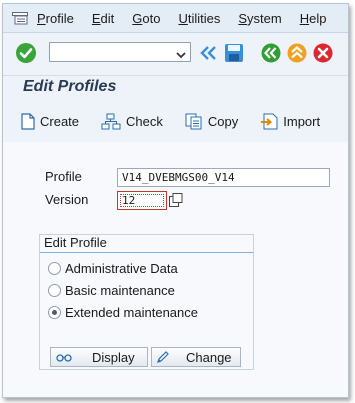 The width and height of the screenshot is (355, 403). Describe the element at coordinates (196, 357) in the screenshot. I see `change-button: Change` at that location.